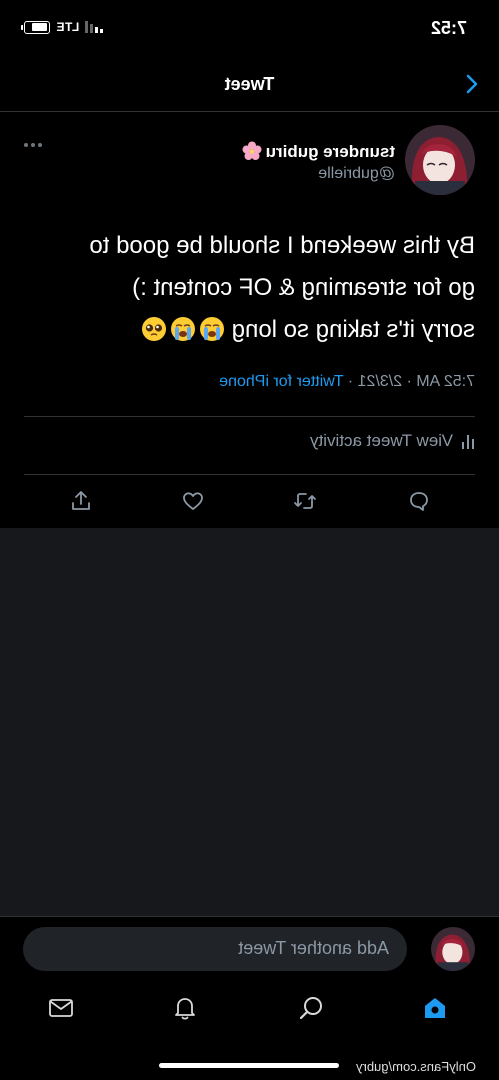  Describe the element at coordinates (353, 329) in the screenshot. I see `tweet-text-line: sorry it's taking so long` at that location.